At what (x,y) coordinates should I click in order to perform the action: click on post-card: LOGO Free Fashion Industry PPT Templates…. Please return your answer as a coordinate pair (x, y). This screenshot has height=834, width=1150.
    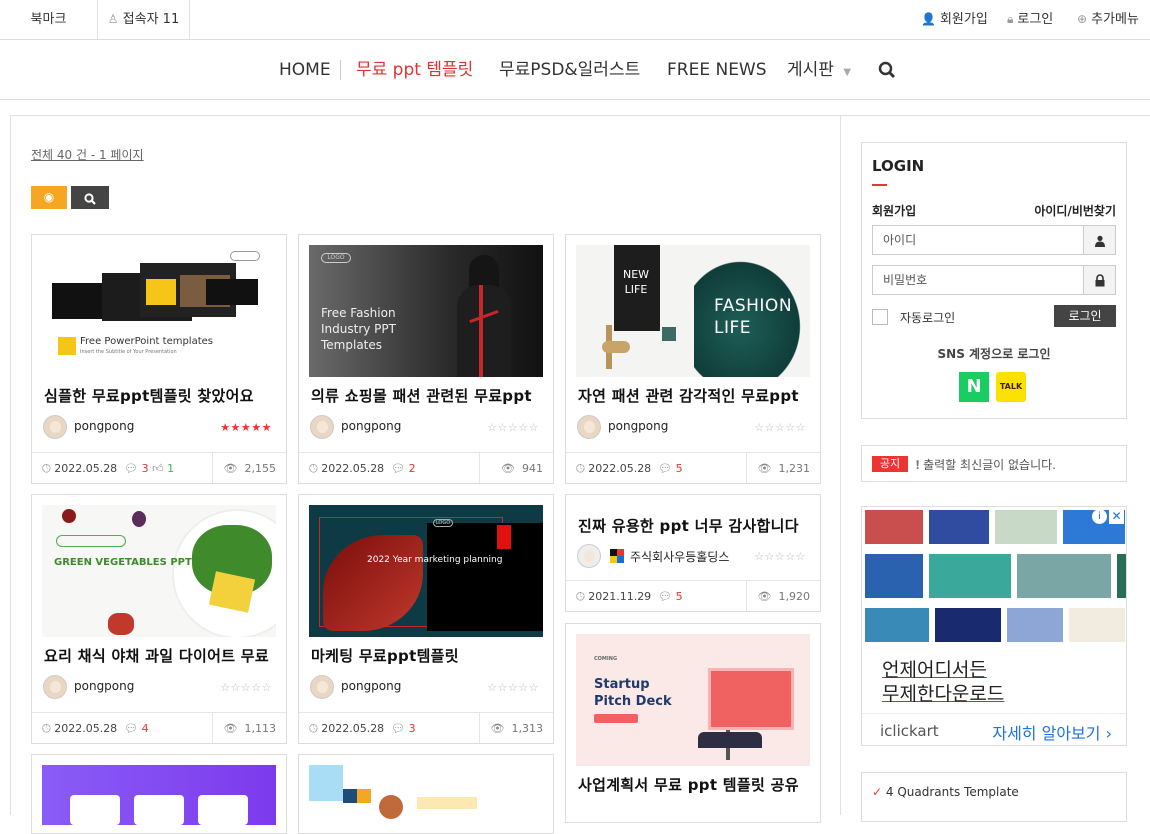
    Looking at the image, I should click on (426, 359).